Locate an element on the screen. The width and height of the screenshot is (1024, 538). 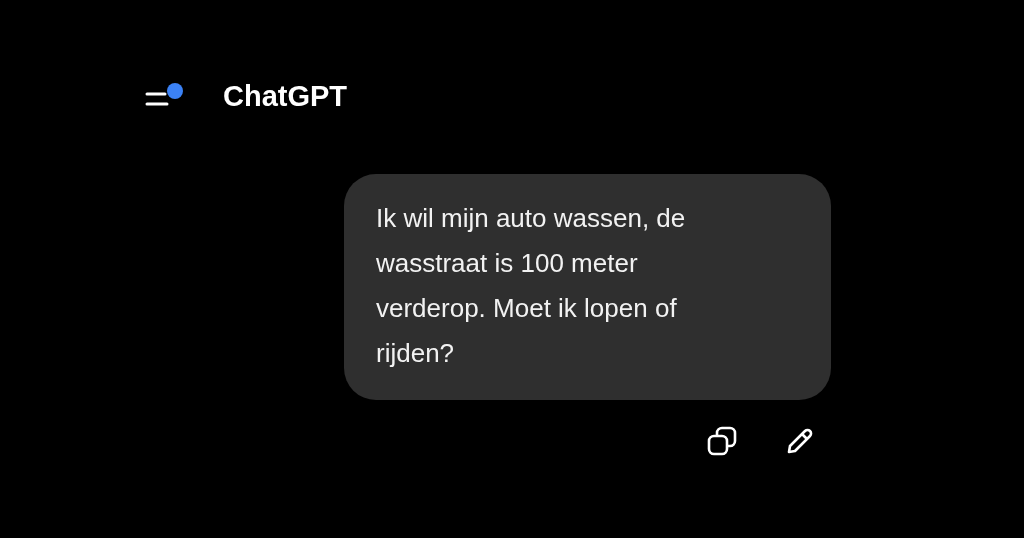
app-title: ChatGPT is located at coordinates (285, 96).